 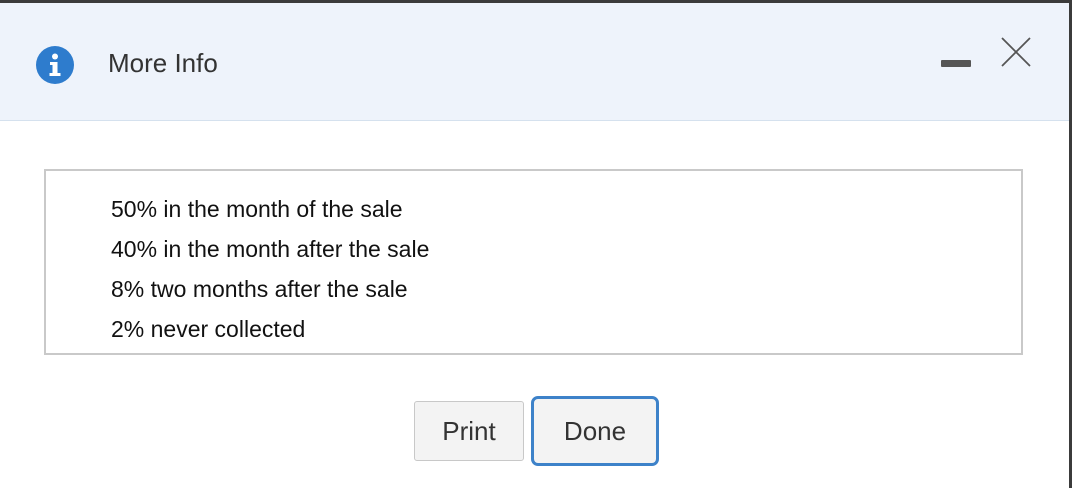 I want to click on close-button, so click(x=1016, y=52).